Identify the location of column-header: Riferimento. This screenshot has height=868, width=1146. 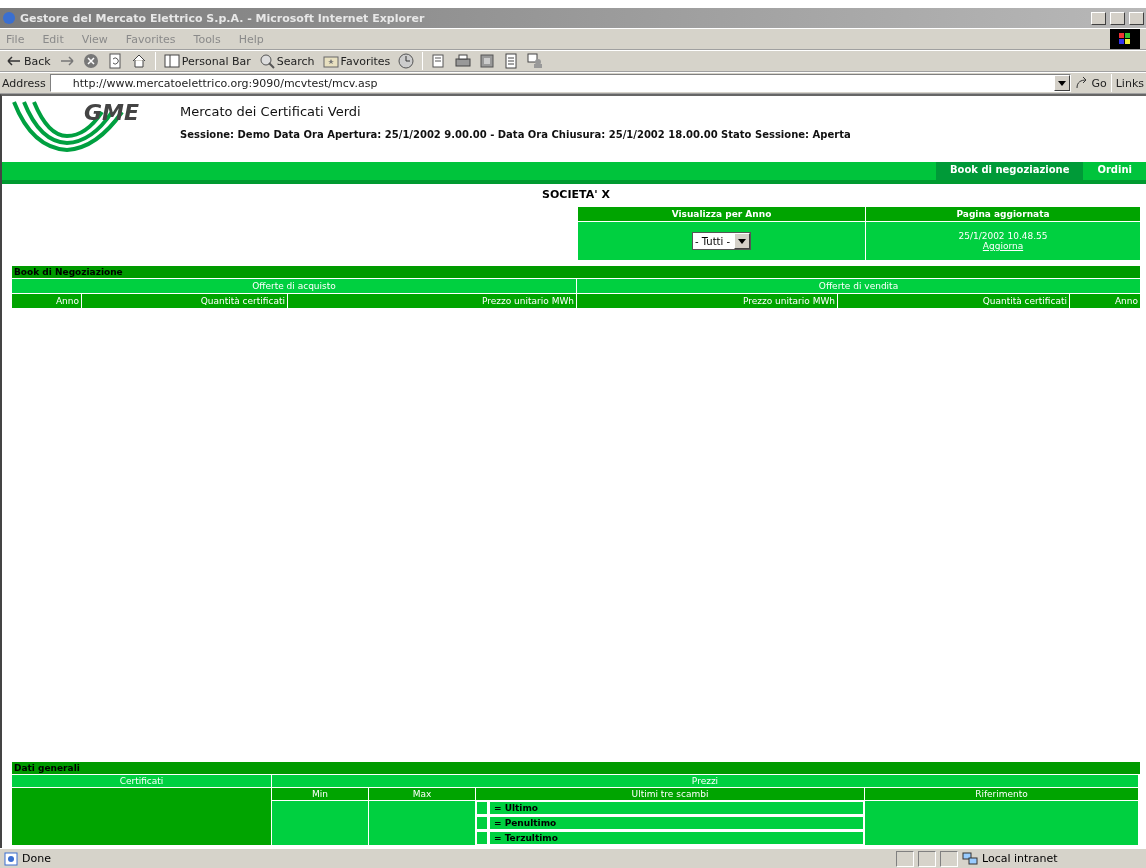
(1001, 794).